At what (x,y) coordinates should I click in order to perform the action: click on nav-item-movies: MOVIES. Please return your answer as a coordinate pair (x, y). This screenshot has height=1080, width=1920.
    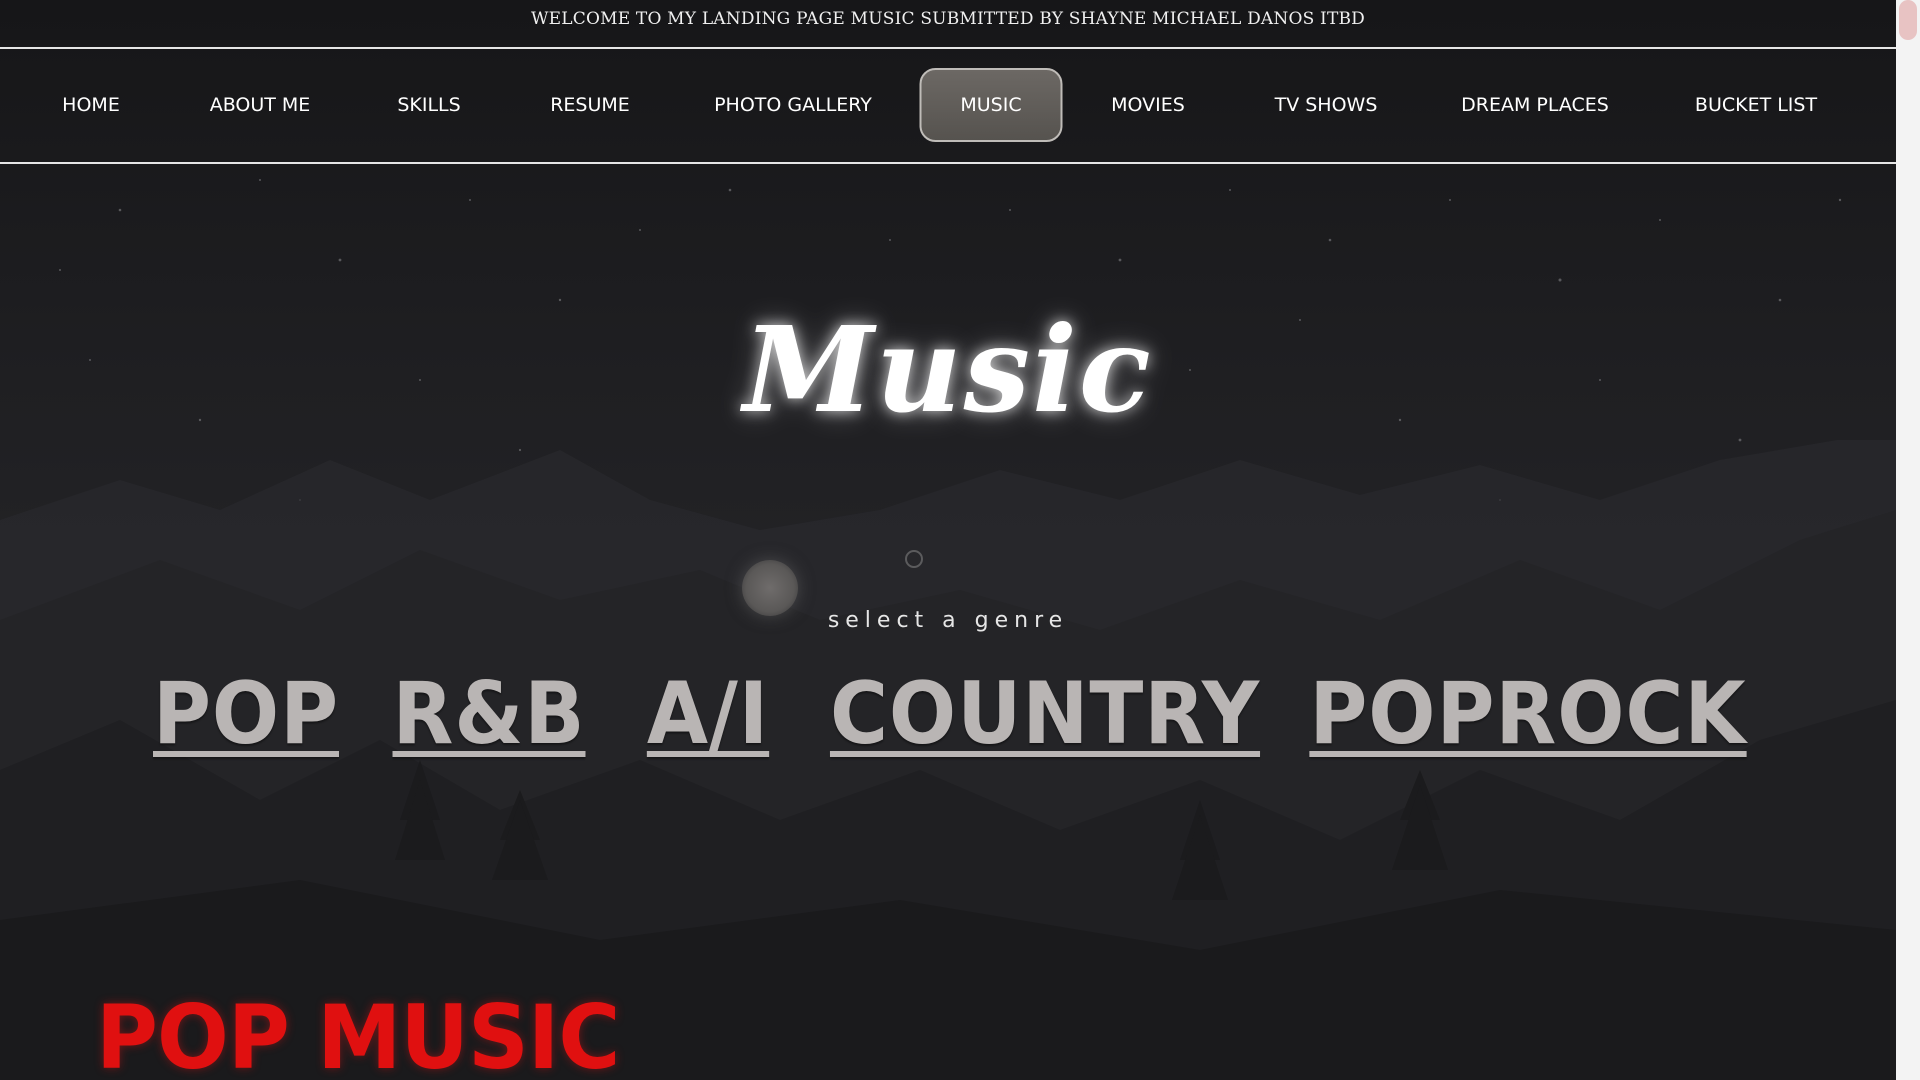
    Looking at the image, I should click on (1148, 105).